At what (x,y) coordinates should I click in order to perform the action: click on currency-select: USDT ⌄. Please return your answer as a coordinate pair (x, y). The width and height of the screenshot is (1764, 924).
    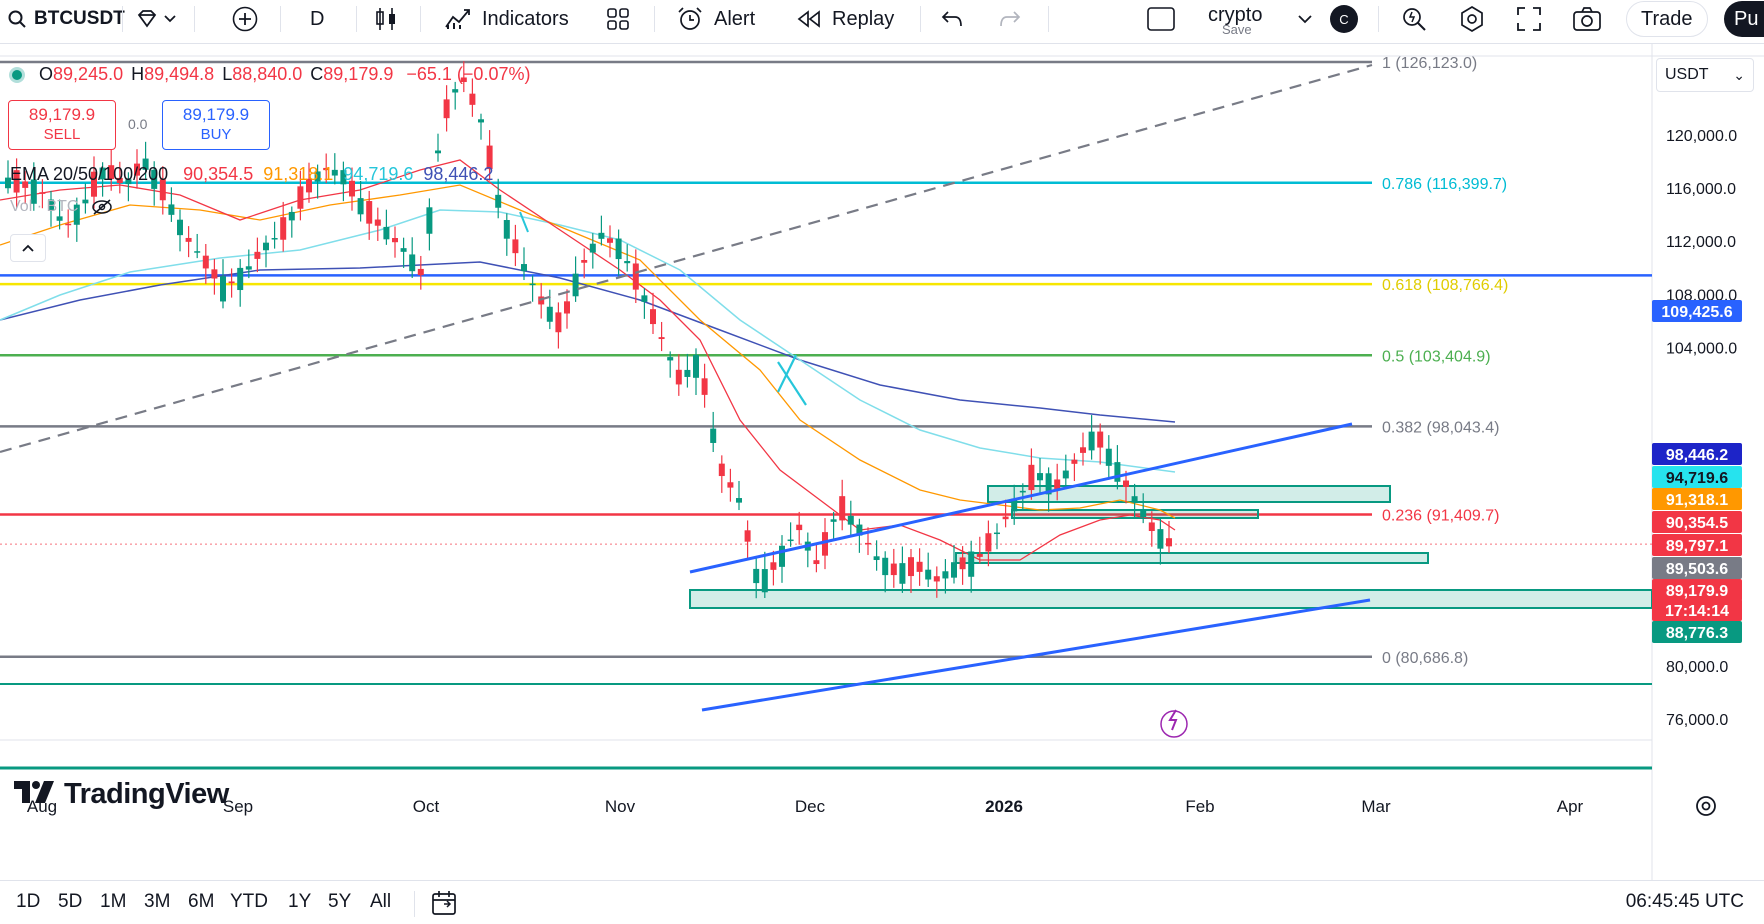
    Looking at the image, I should click on (1705, 75).